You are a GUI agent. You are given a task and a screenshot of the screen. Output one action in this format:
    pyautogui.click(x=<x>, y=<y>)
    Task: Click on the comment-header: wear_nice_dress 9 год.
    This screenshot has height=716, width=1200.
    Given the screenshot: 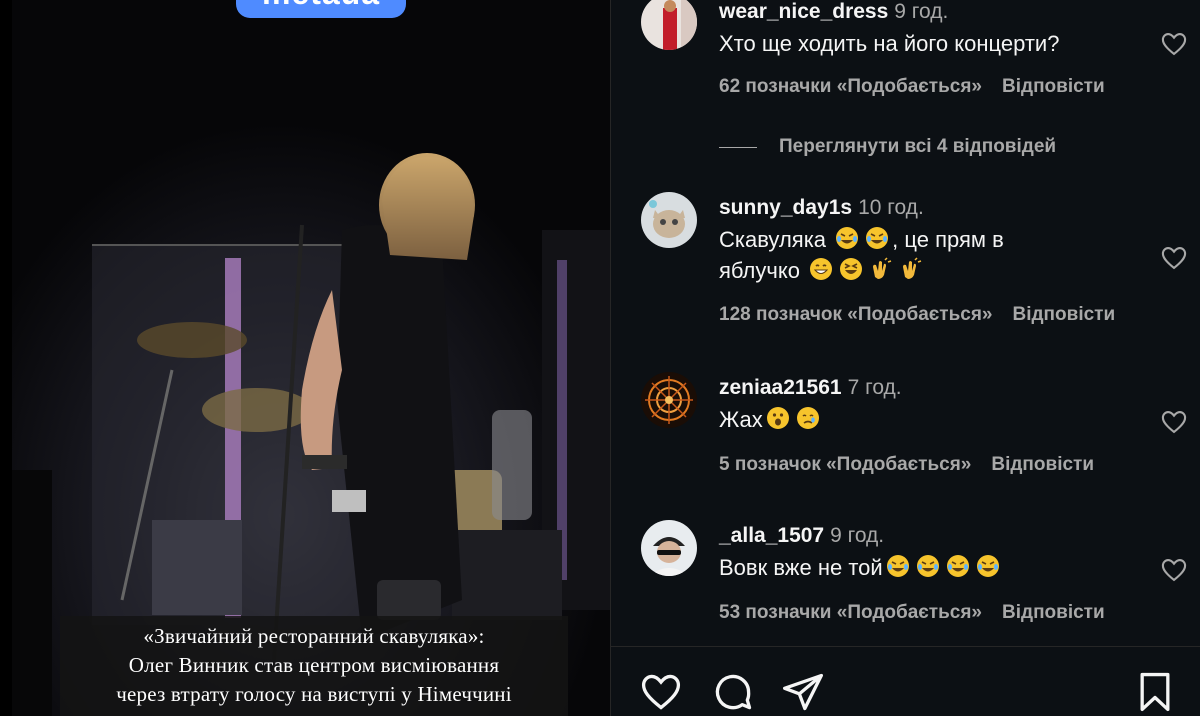 What is the action you would take?
    pyautogui.click(x=833, y=12)
    